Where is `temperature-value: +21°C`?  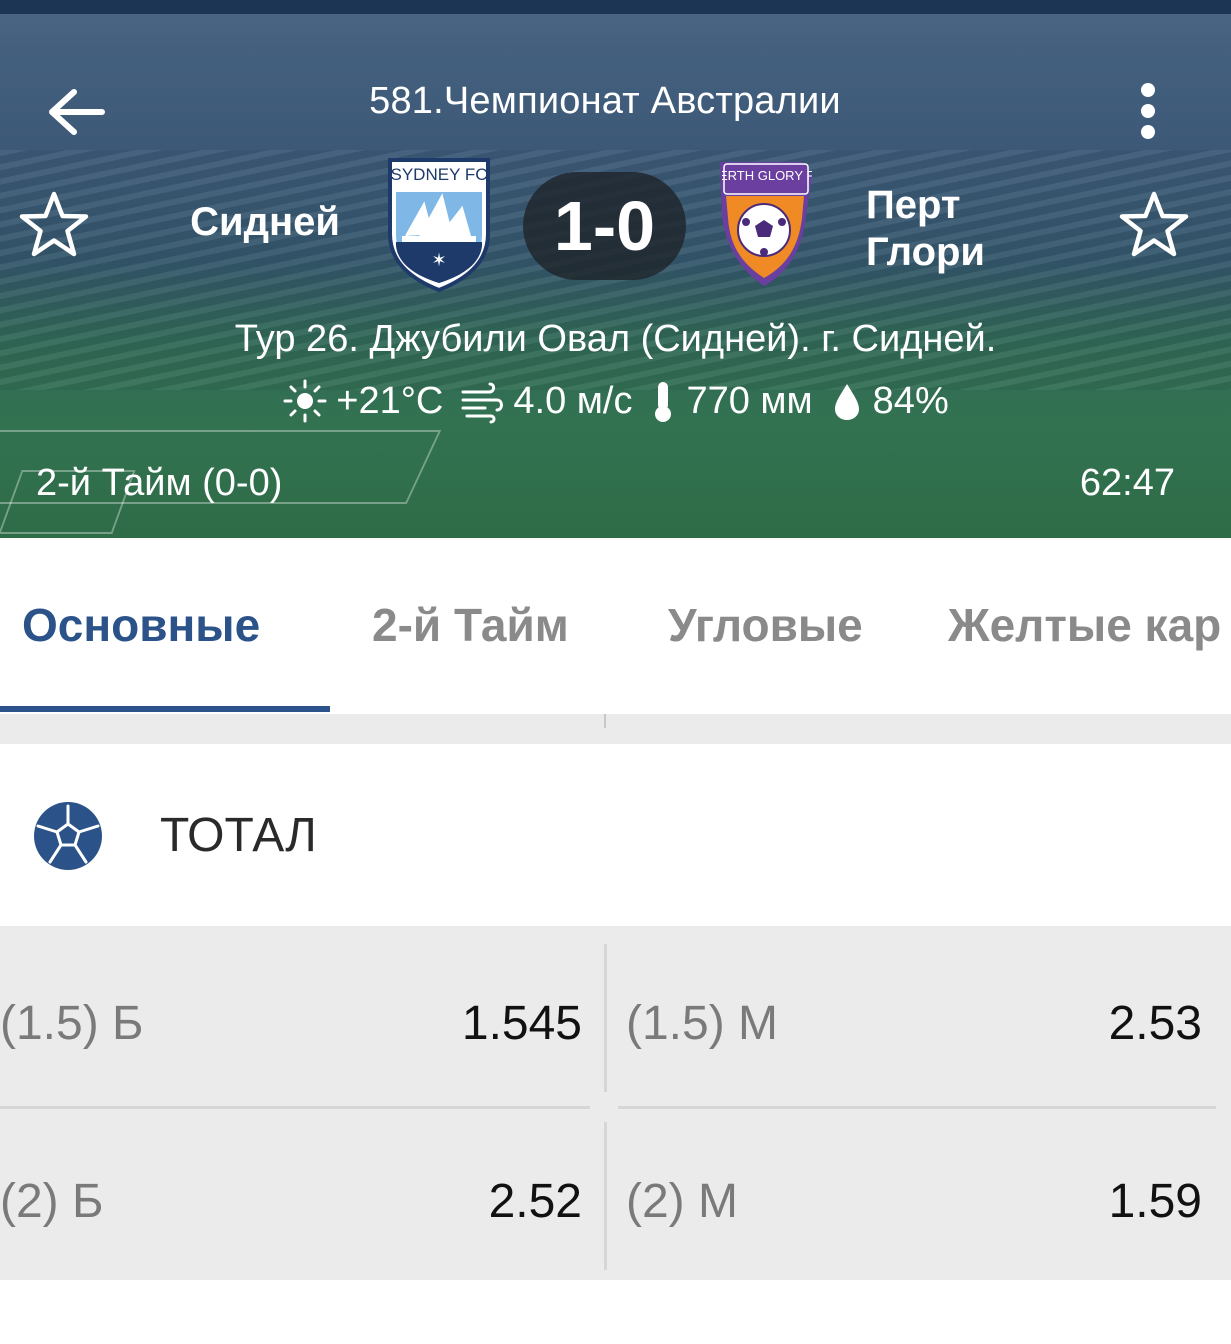 temperature-value: +21°C is located at coordinates (390, 400).